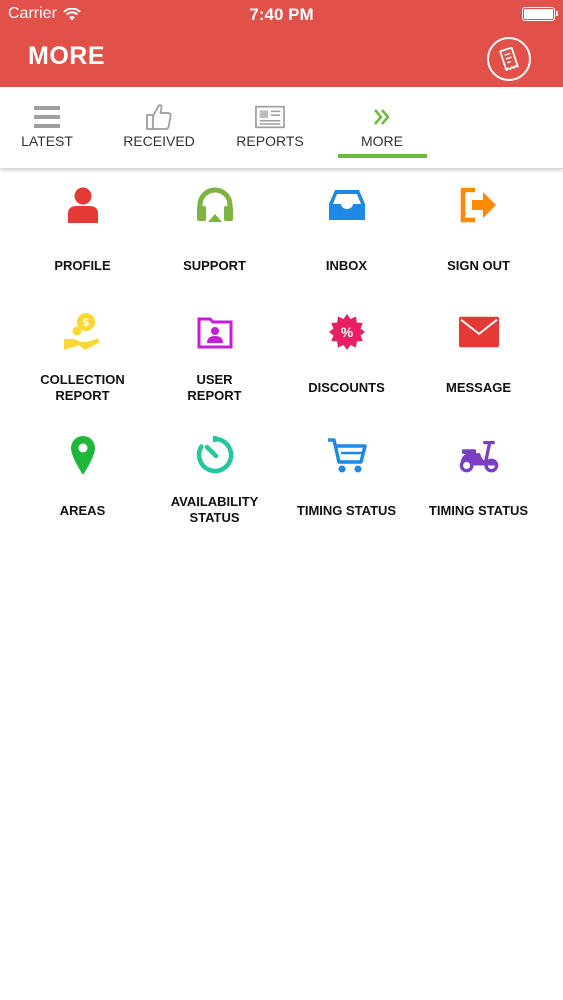 The image size is (563, 1000). What do you see at coordinates (478, 332) in the screenshot?
I see `envelope-icon` at bounding box center [478, 332].